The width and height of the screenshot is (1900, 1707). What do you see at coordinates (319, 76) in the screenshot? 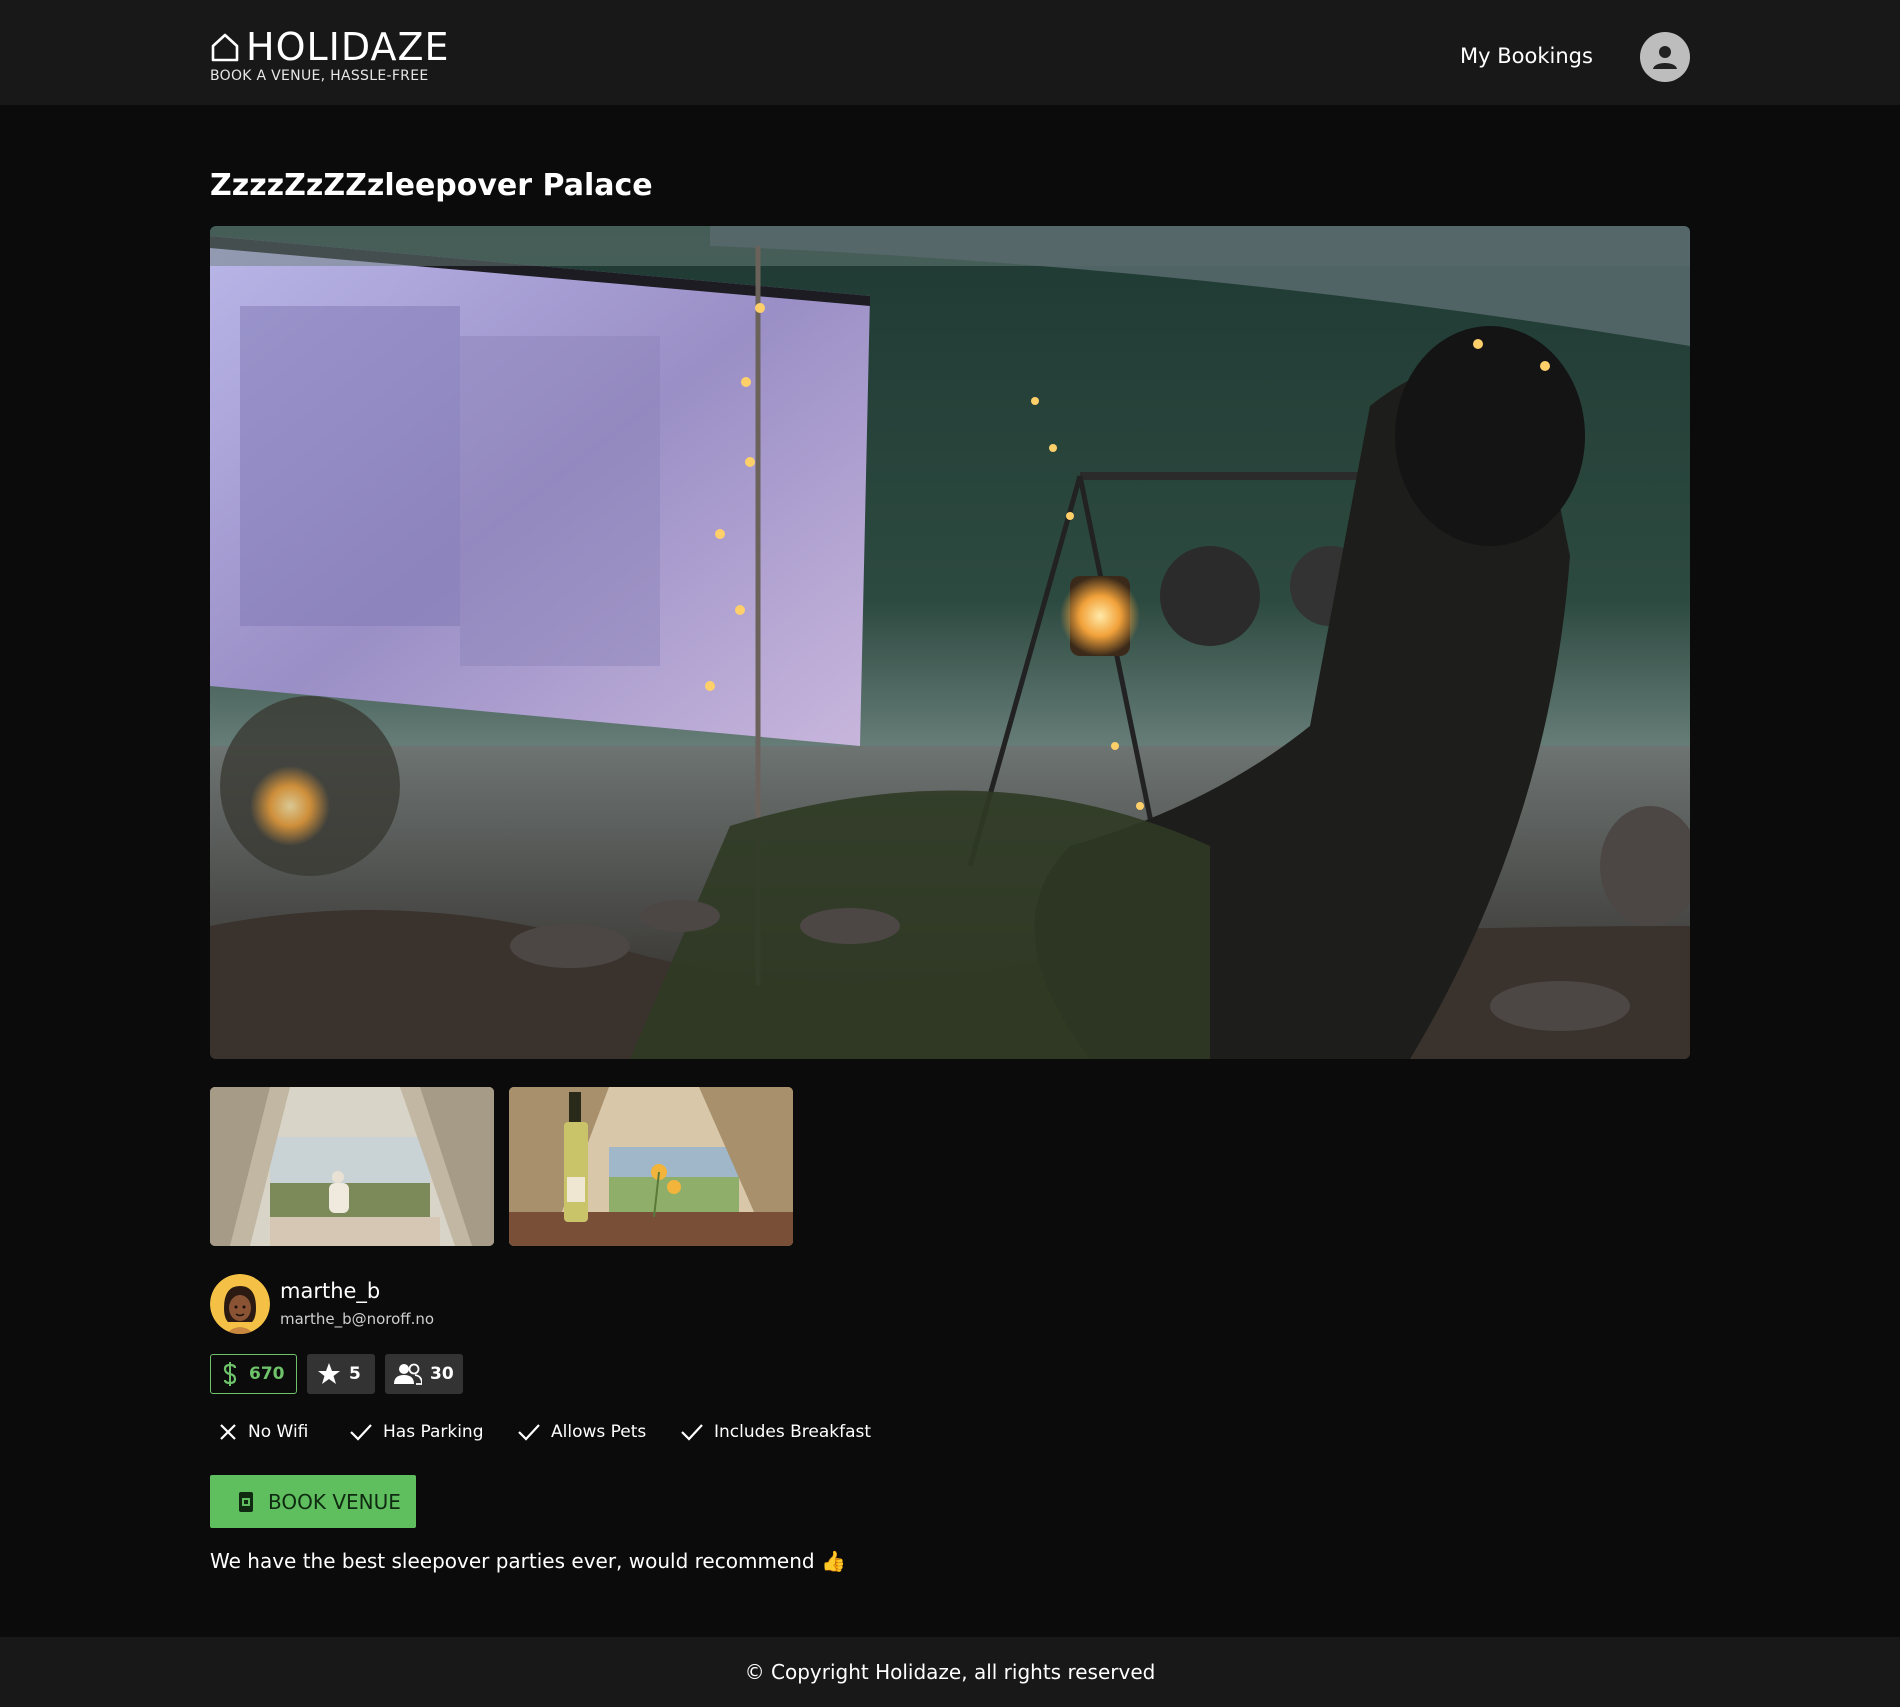
I see `brand-tagline: BOOK A VENUE, HASSLE-FREE` at bounding box center [319, 76].